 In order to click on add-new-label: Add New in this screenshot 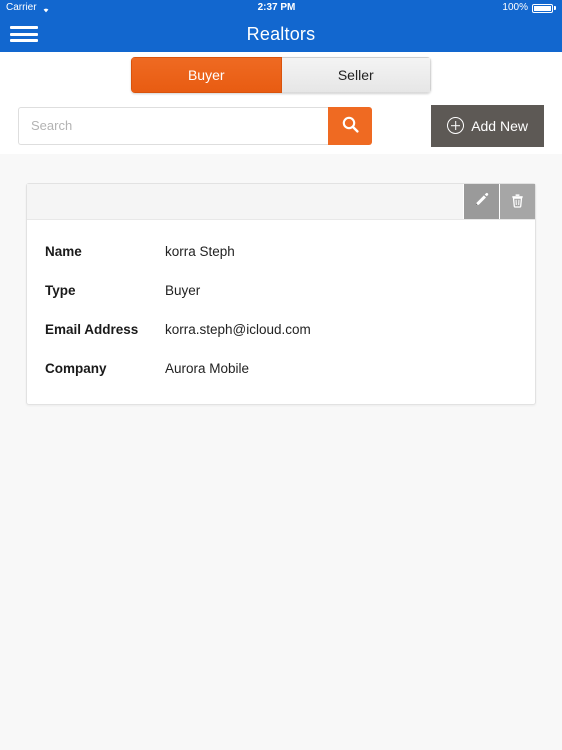, I will do `click(499, 125)`.